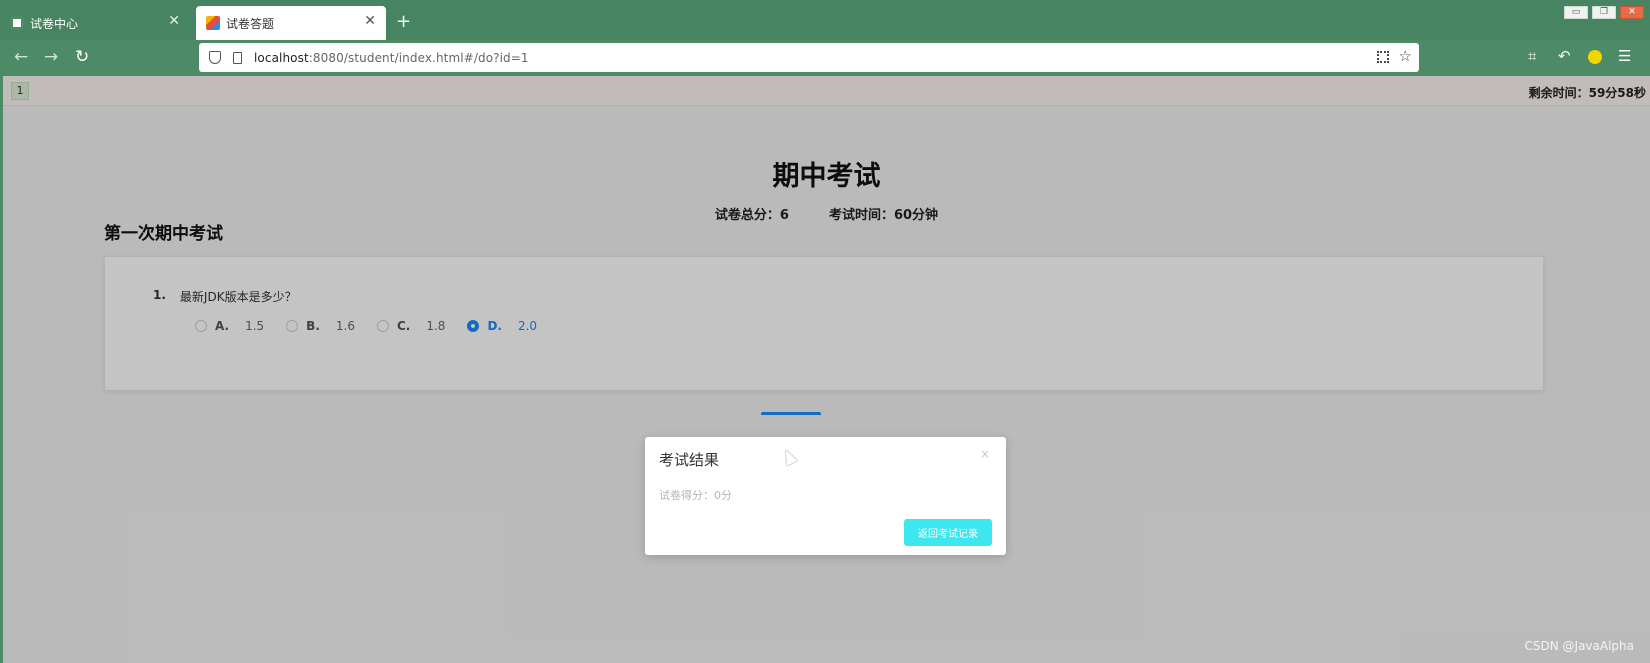  Describe the element at coordinates (215, 57) in the screenshot. I see `shield-icon` at that location.